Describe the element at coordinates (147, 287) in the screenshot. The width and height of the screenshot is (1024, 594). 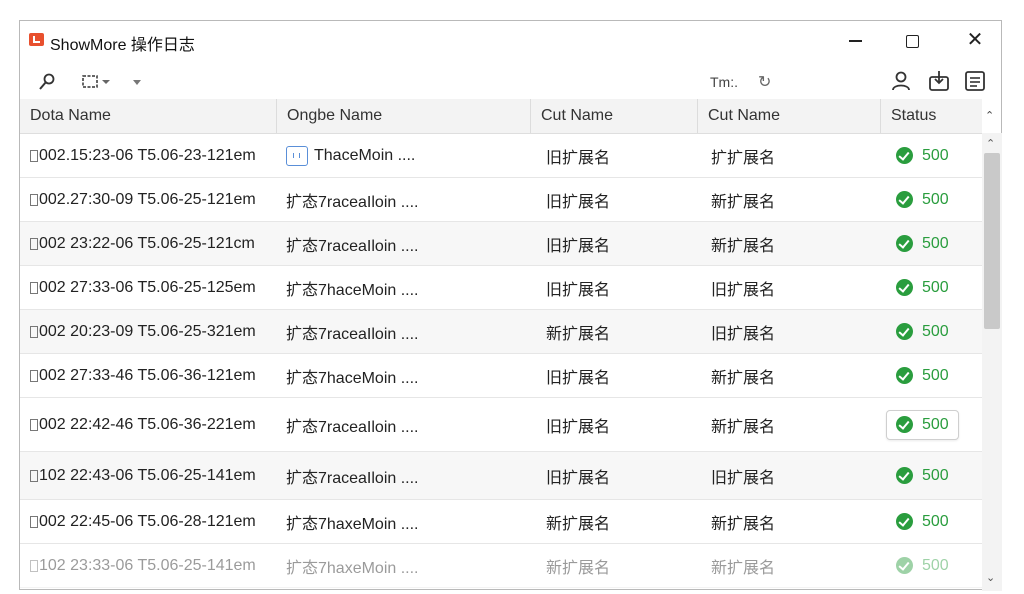
I see `row-date: 002 27:33-06 T5.06-25-125em` at that location.